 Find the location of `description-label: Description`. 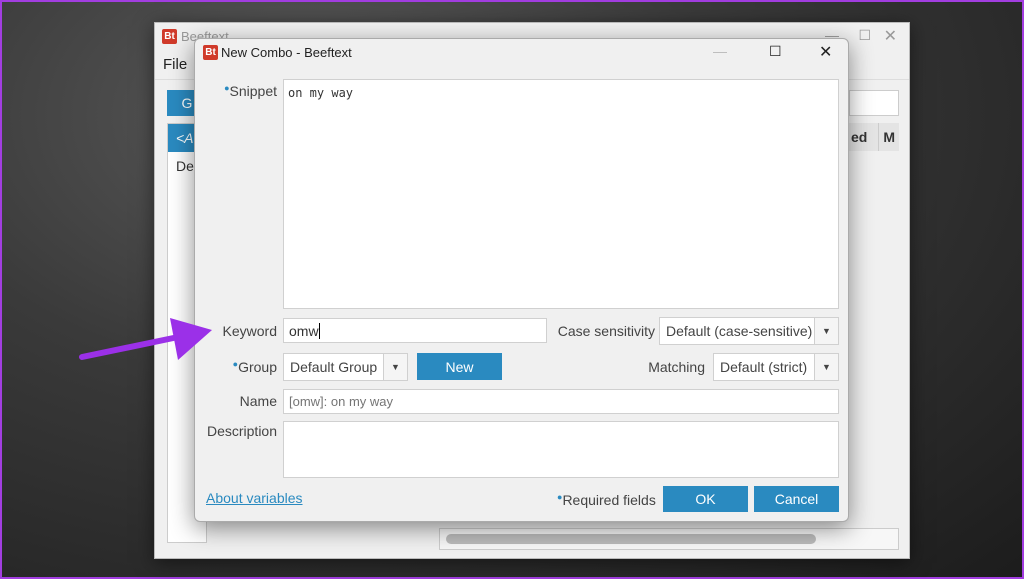

description-label: Description is located at coordinates (241, 431).